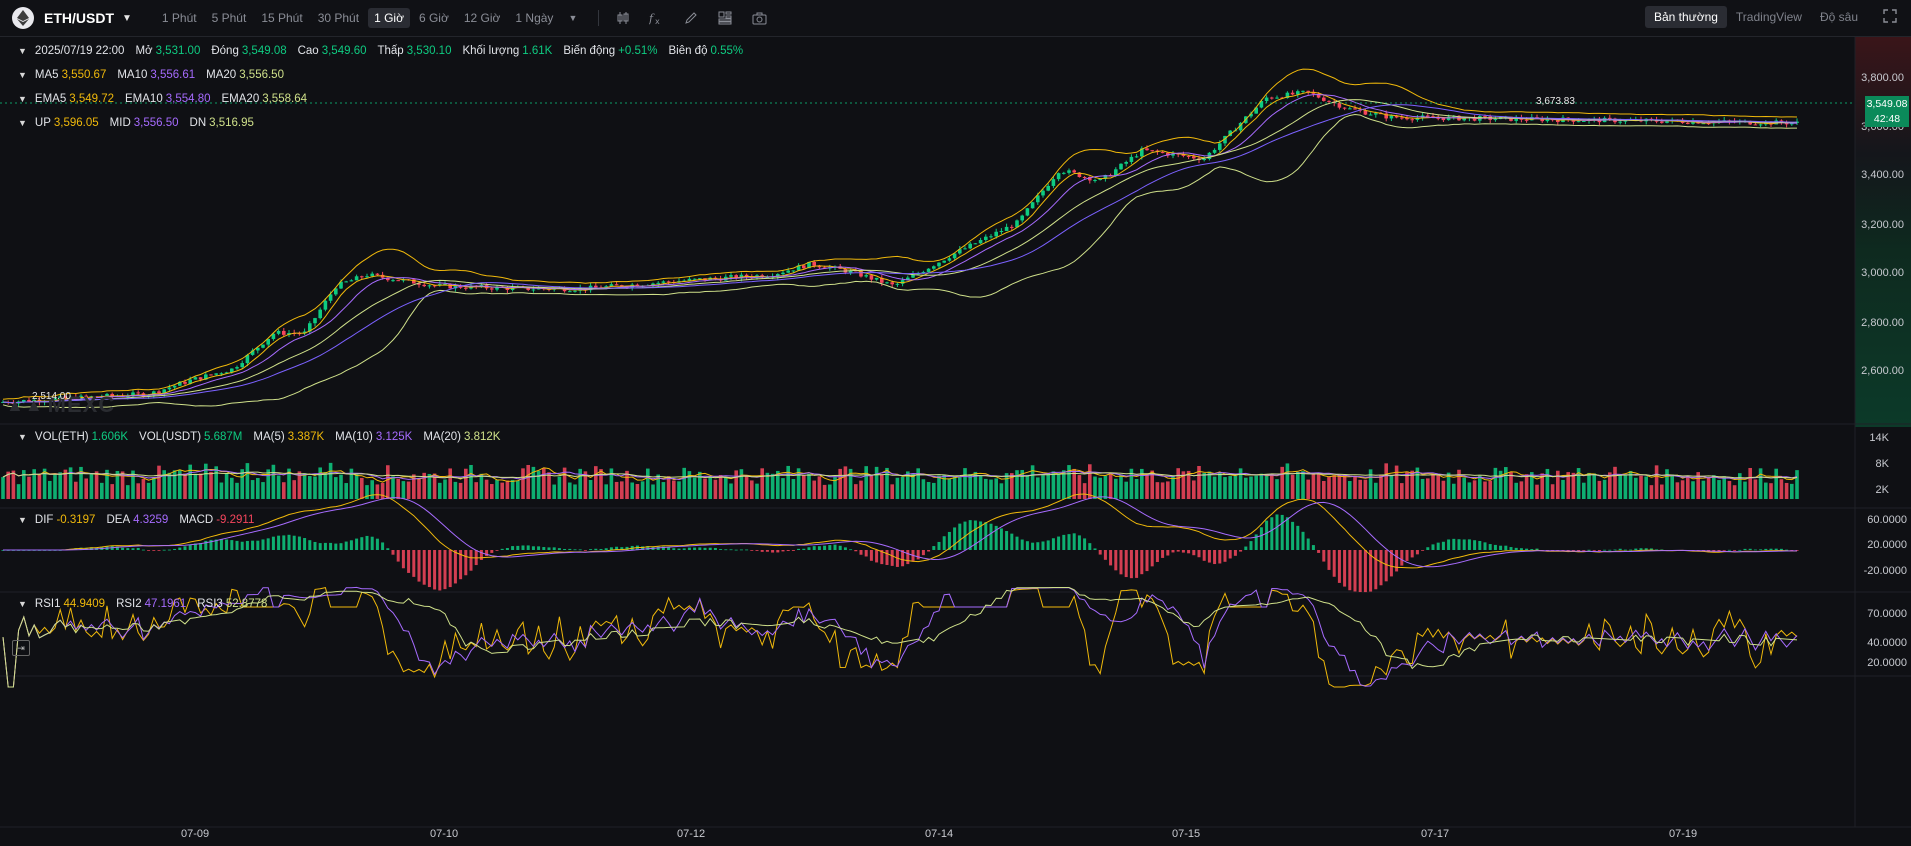  I want to click on camera-icon, so click(759, 18).